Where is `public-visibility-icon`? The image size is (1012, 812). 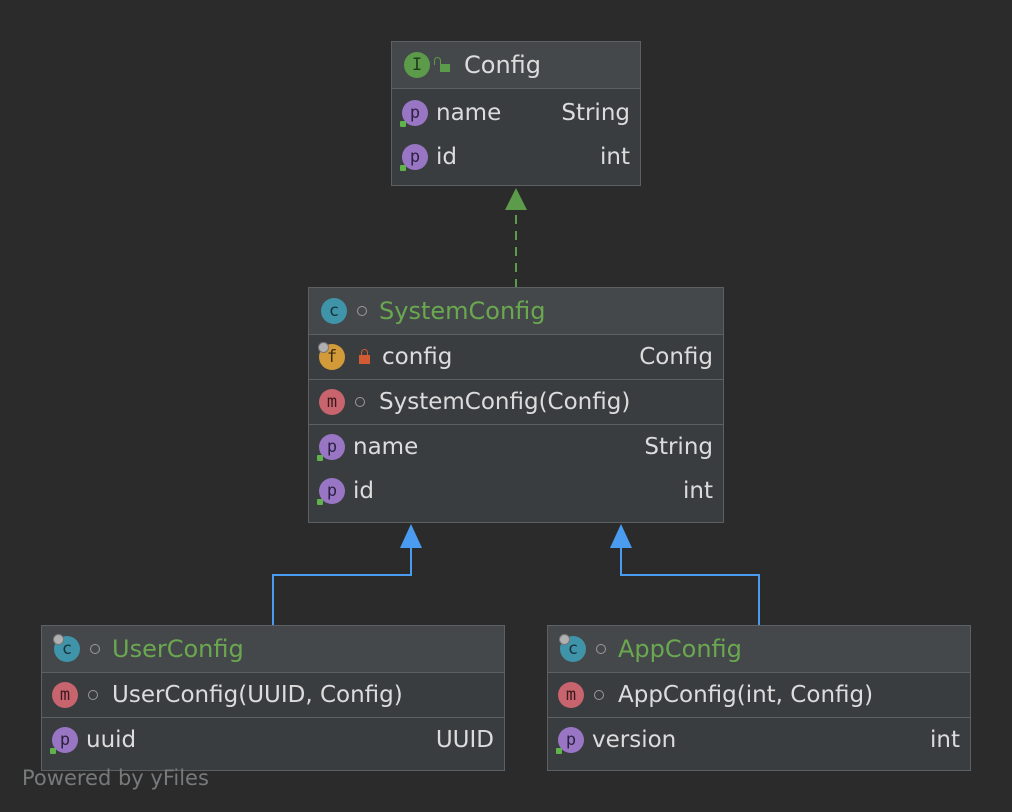
public-visibility-icon is located at coordinates (442, 64).